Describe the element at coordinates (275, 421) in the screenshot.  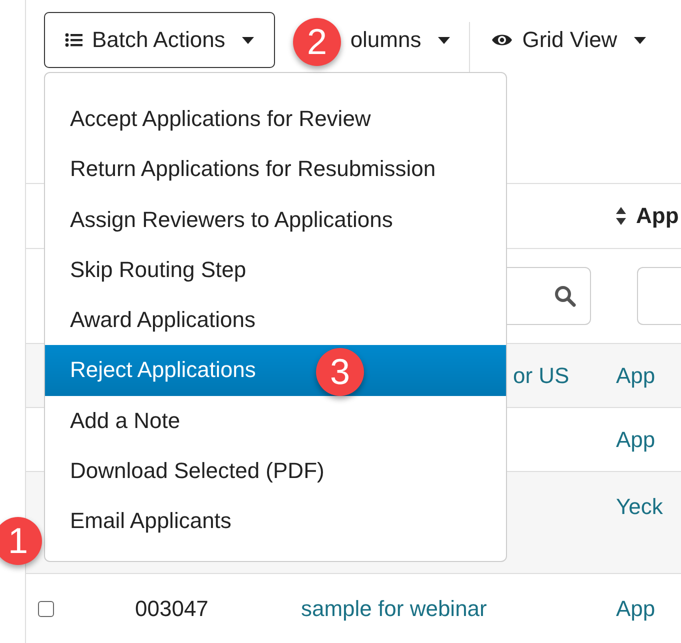
I see `menu-item: Add a Note` at that location.